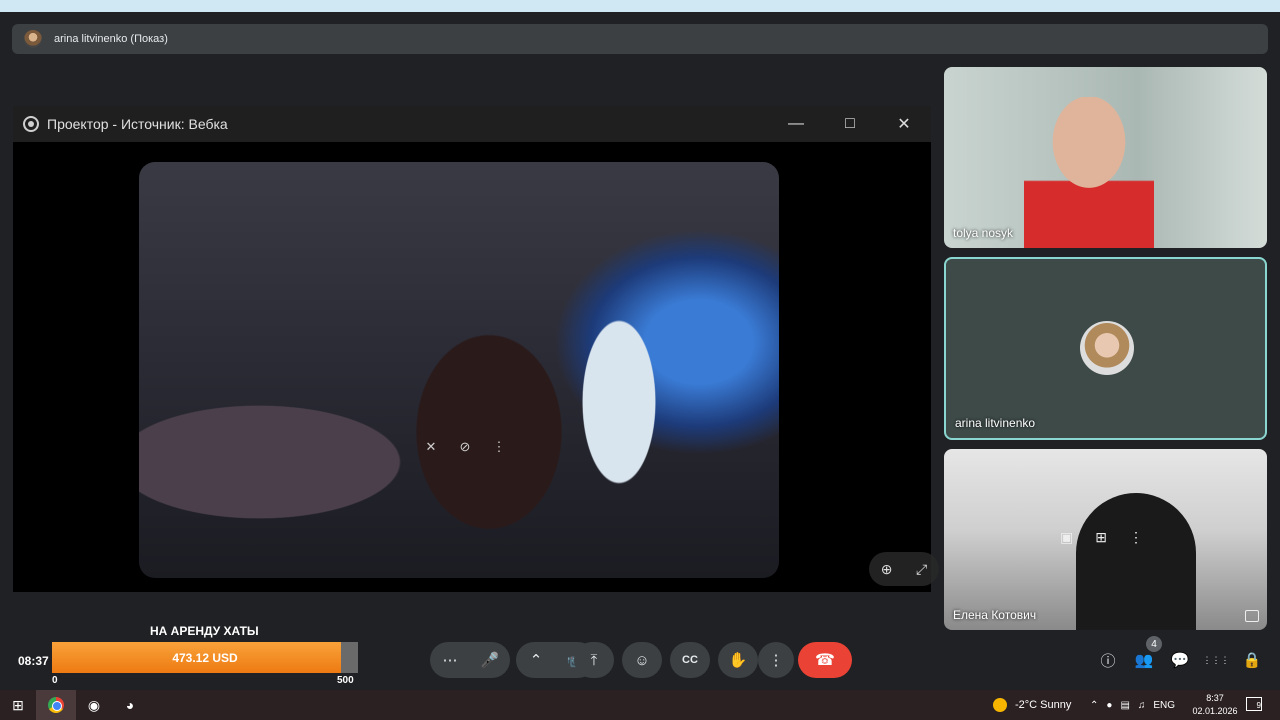  Describe the element at coordinates (1142, 705) in the screenshot. I see `volume-icon: ♫` at that location.